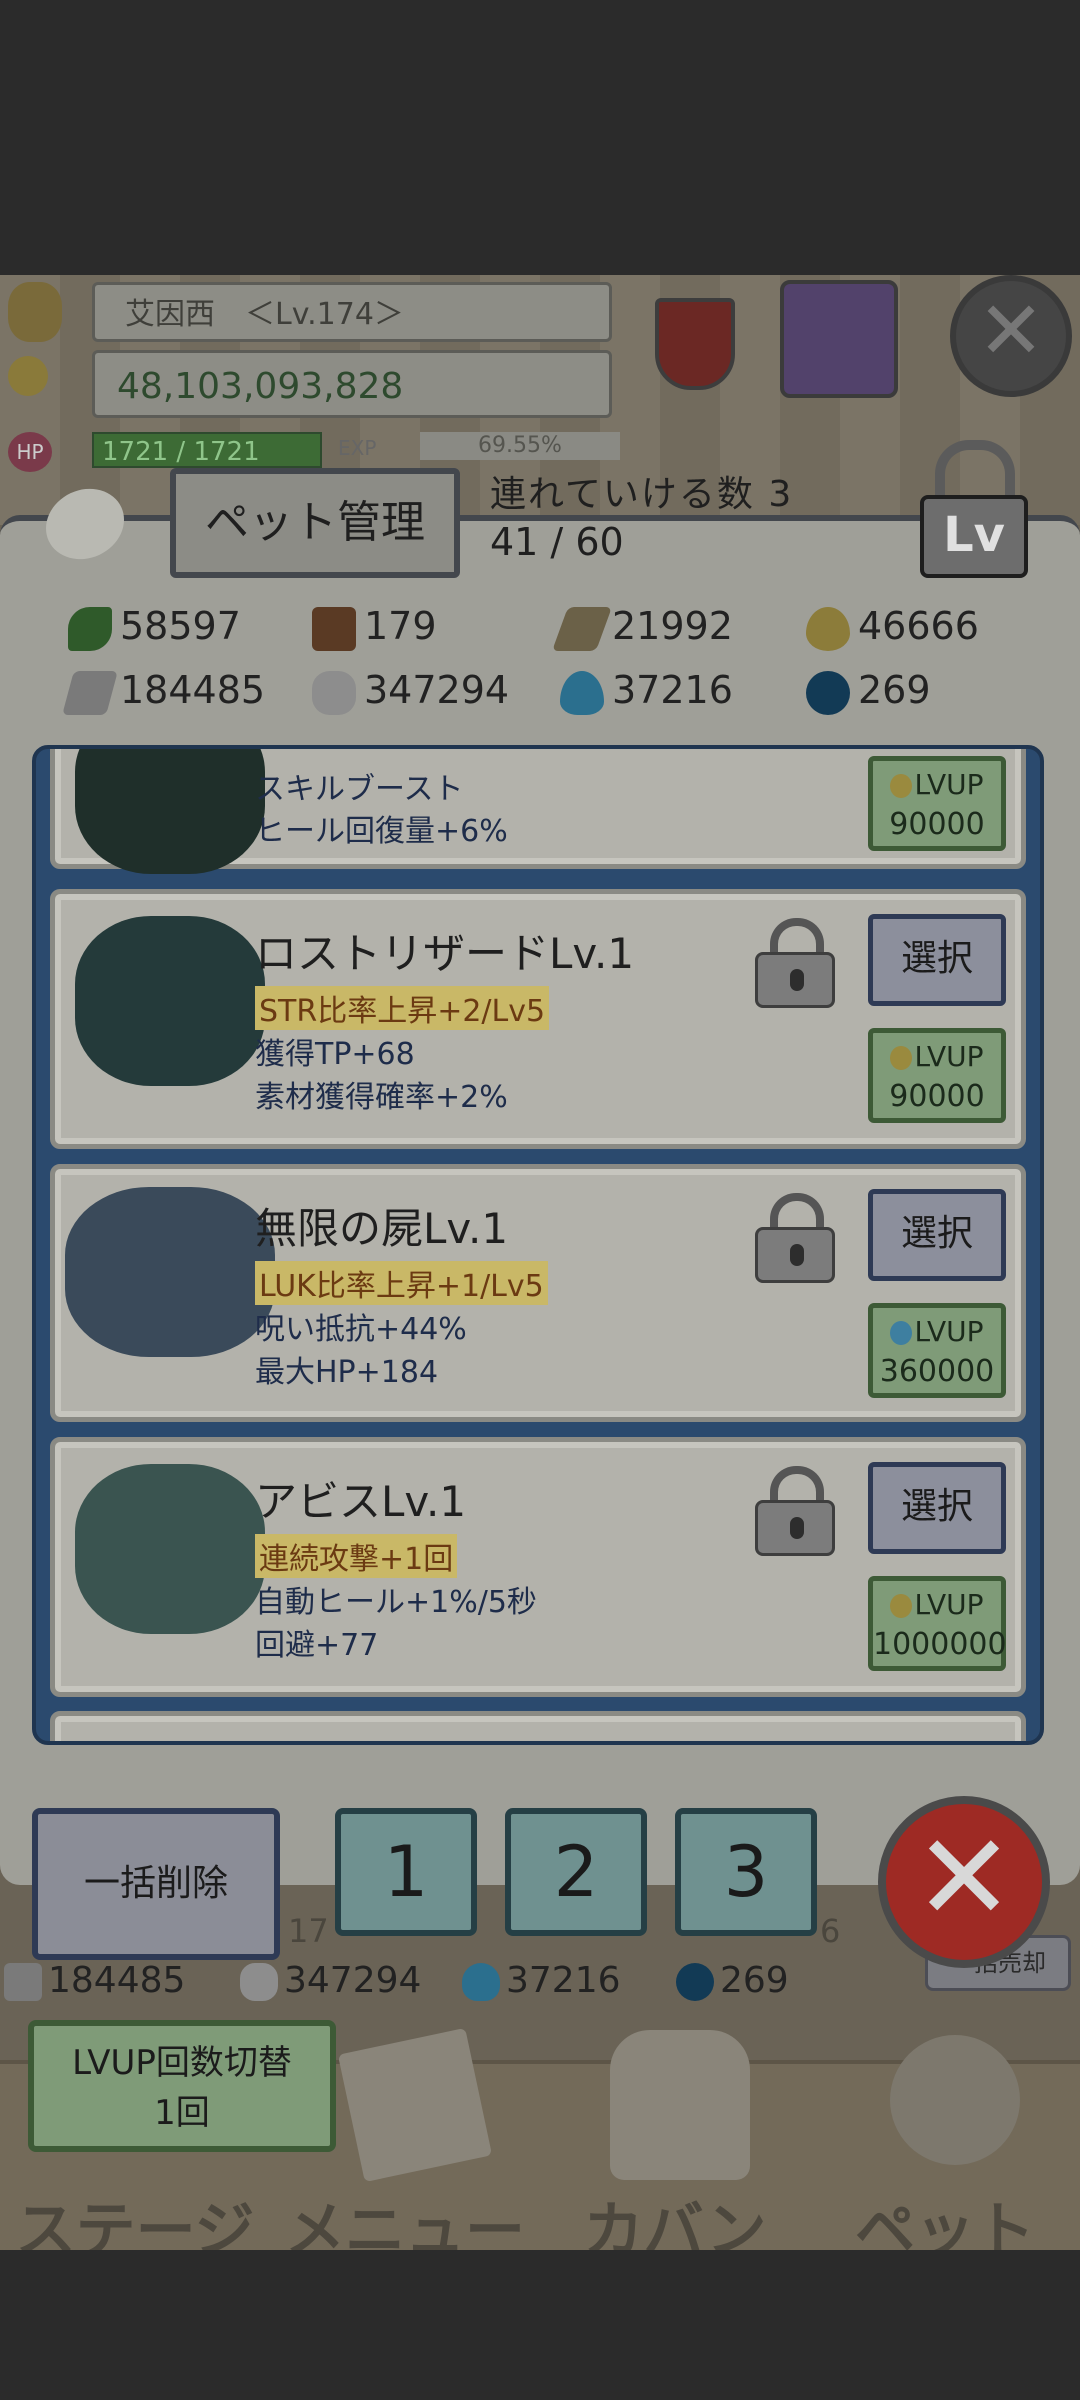 This screenshot has width=1080, height=2400. What do you see at coordinates (646, 690) in the screenshot?
I see `resource-blue-flame: 37216` at bounding box center [646, 690].